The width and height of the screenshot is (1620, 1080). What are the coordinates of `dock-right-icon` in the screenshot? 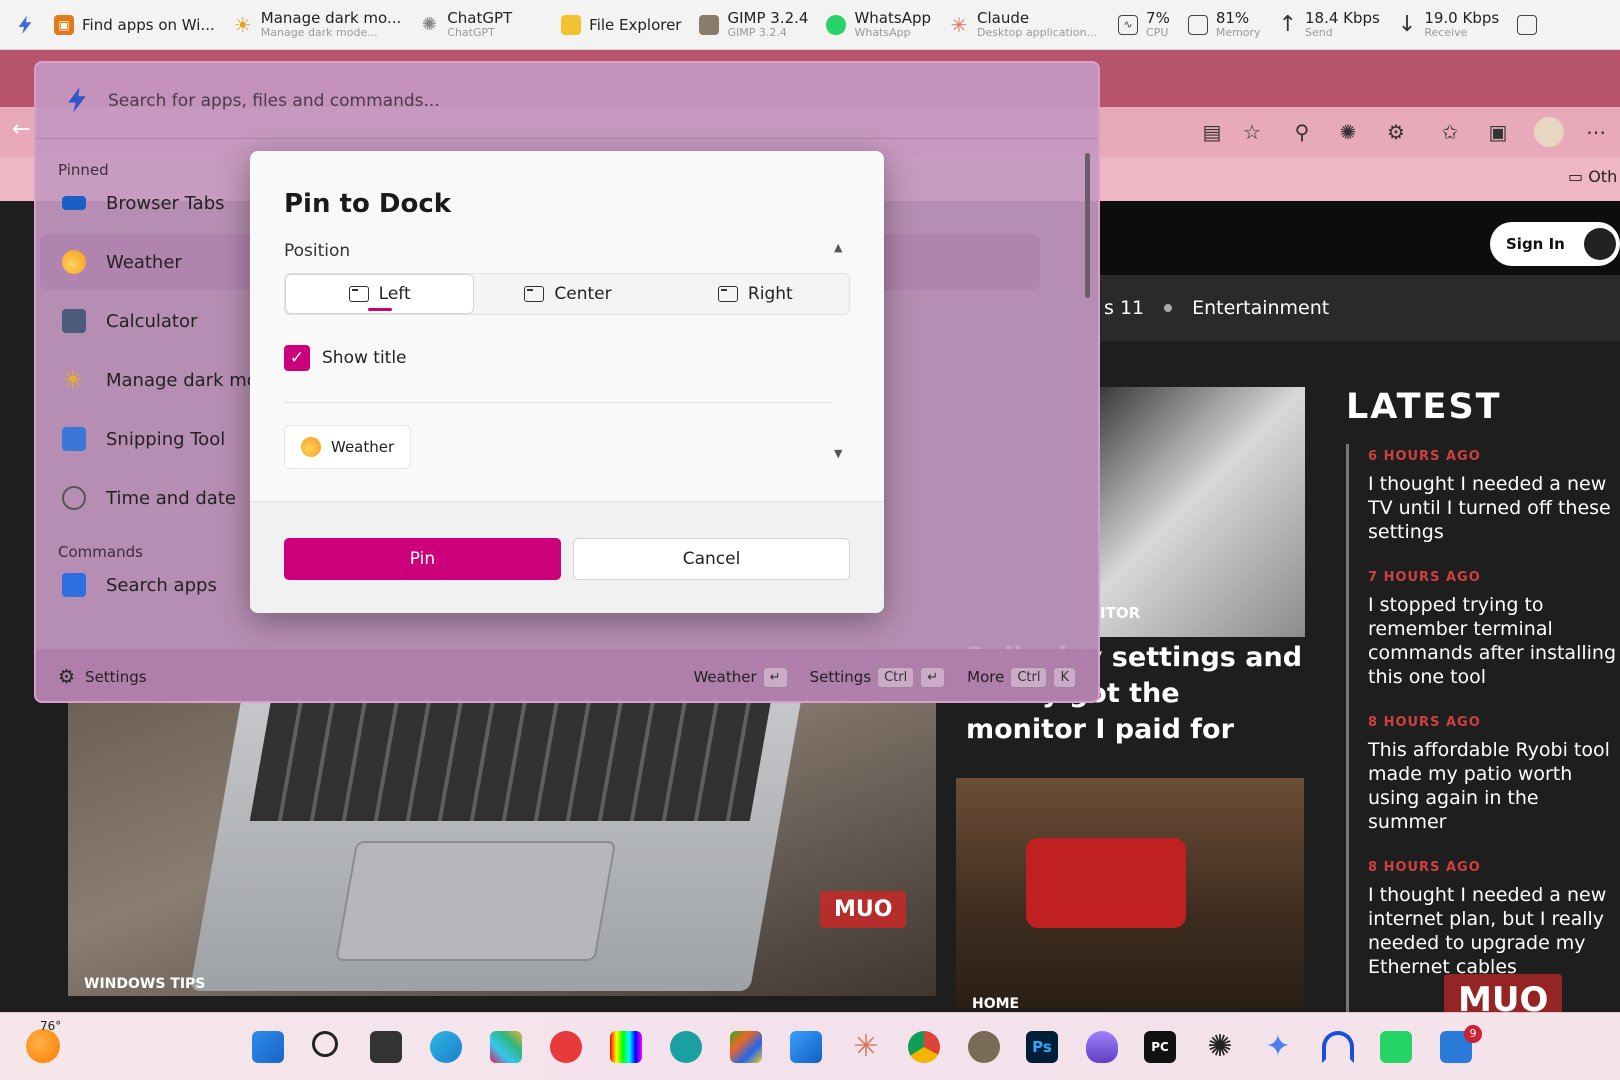 It's located at (727, 294).